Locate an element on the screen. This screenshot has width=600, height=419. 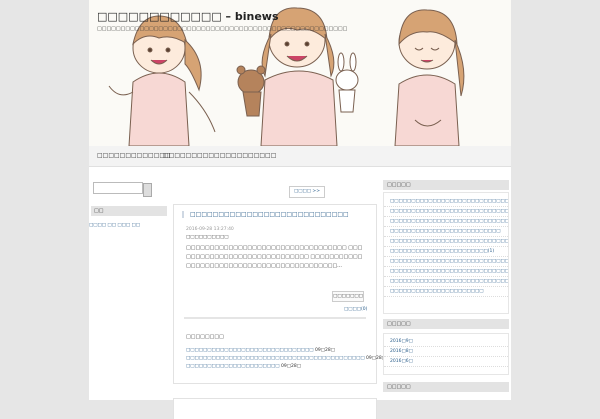
recent-post-link: □□□□□□□□□□□□□□□□□□□□□□ is located at coordinates (446, 292).